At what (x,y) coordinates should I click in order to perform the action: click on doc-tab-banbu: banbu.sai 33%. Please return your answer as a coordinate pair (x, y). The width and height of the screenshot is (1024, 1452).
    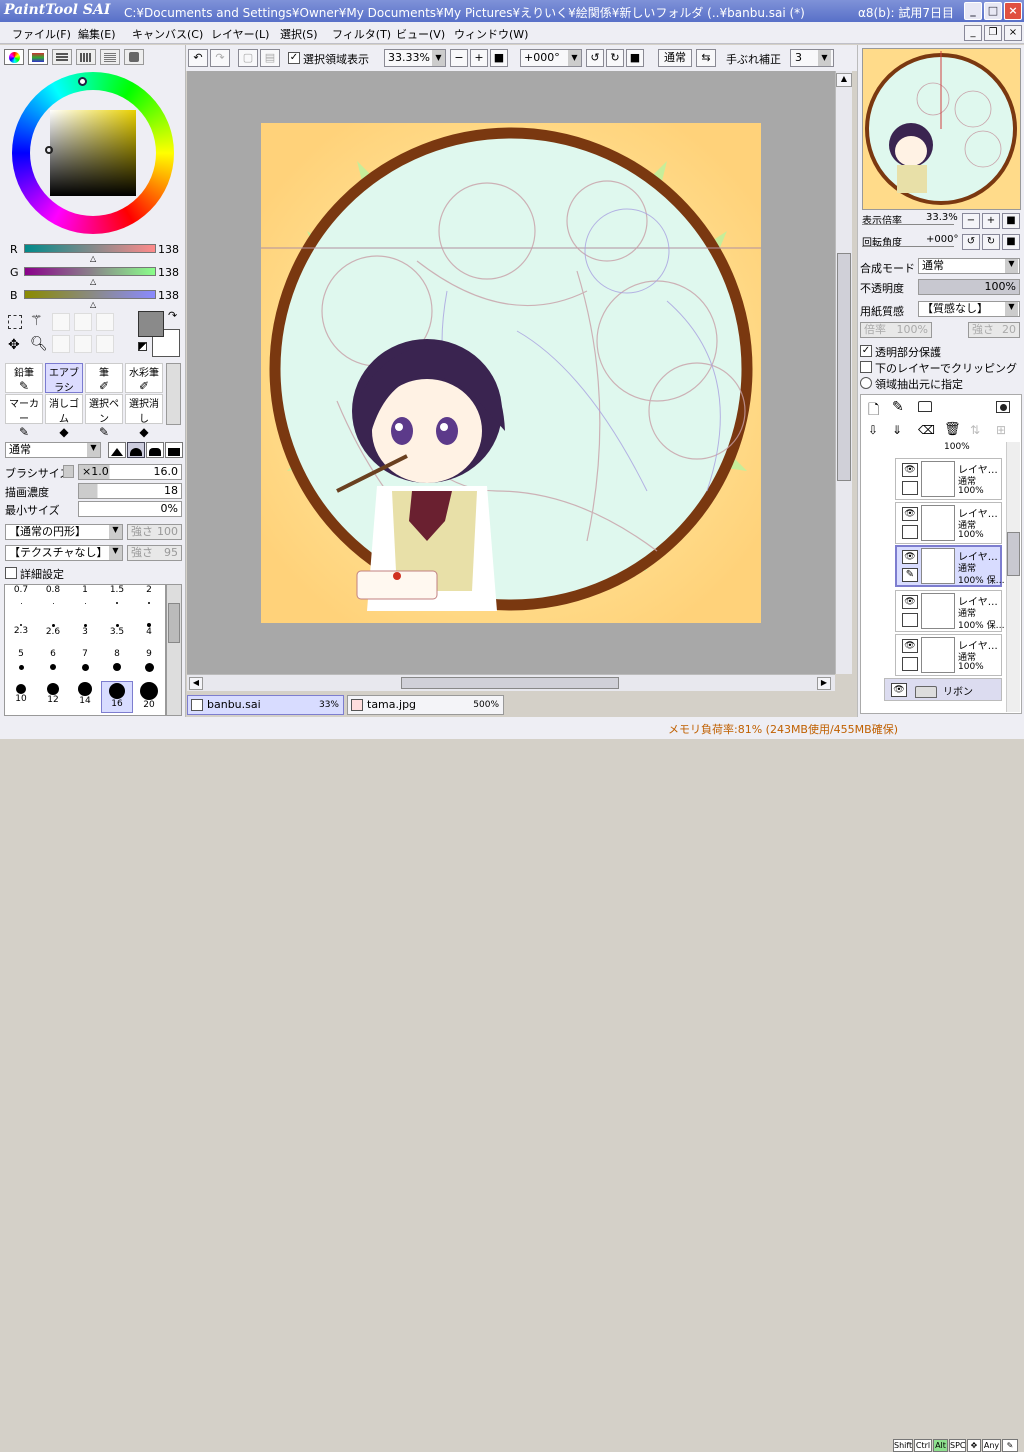
    Looking at the image, I should click on (265, 705).